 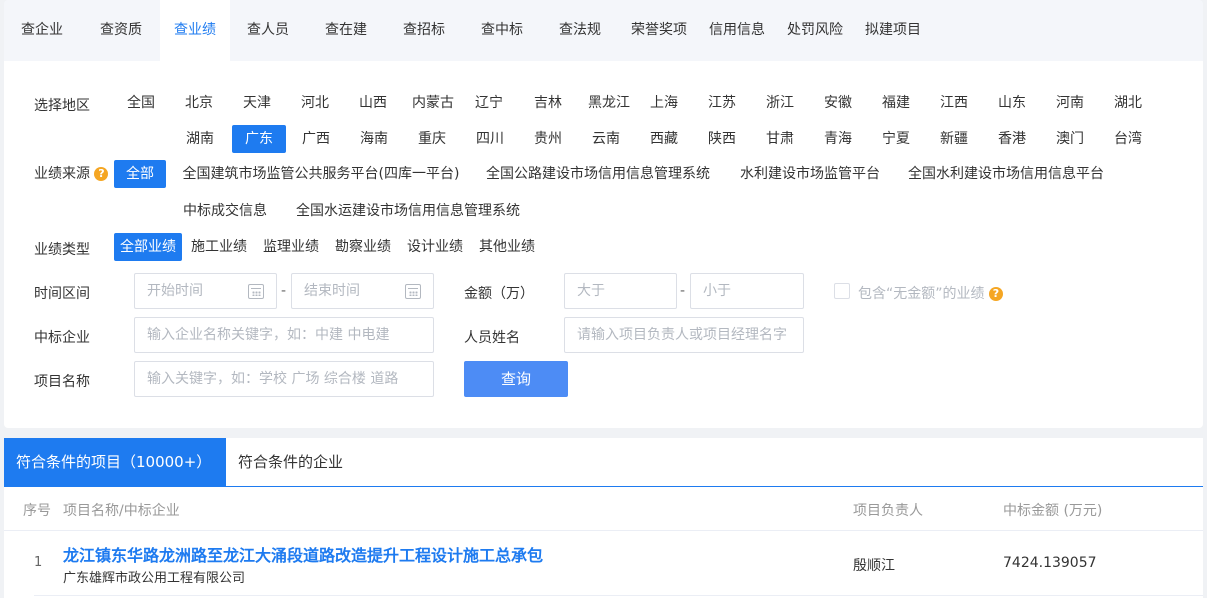 What do you see at coordinates (1070, 139) in the screenshot?
I see `region-option: 澳门` at bounding box center [1070, 139].